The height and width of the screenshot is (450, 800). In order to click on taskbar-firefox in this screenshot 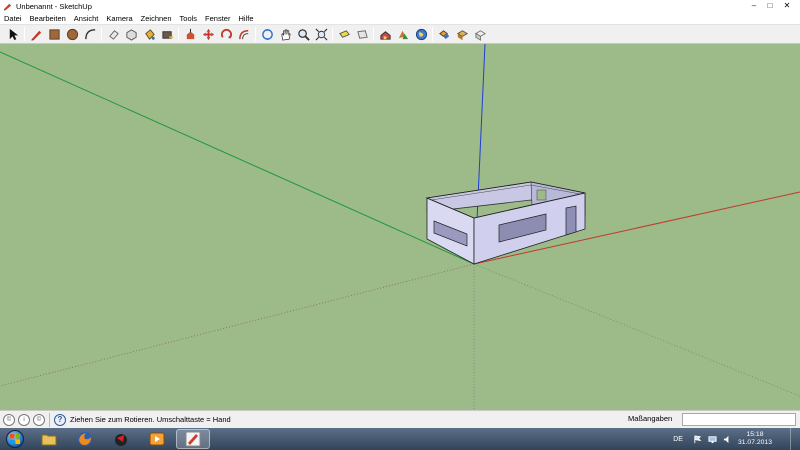, I will do `click(85, 439)`.